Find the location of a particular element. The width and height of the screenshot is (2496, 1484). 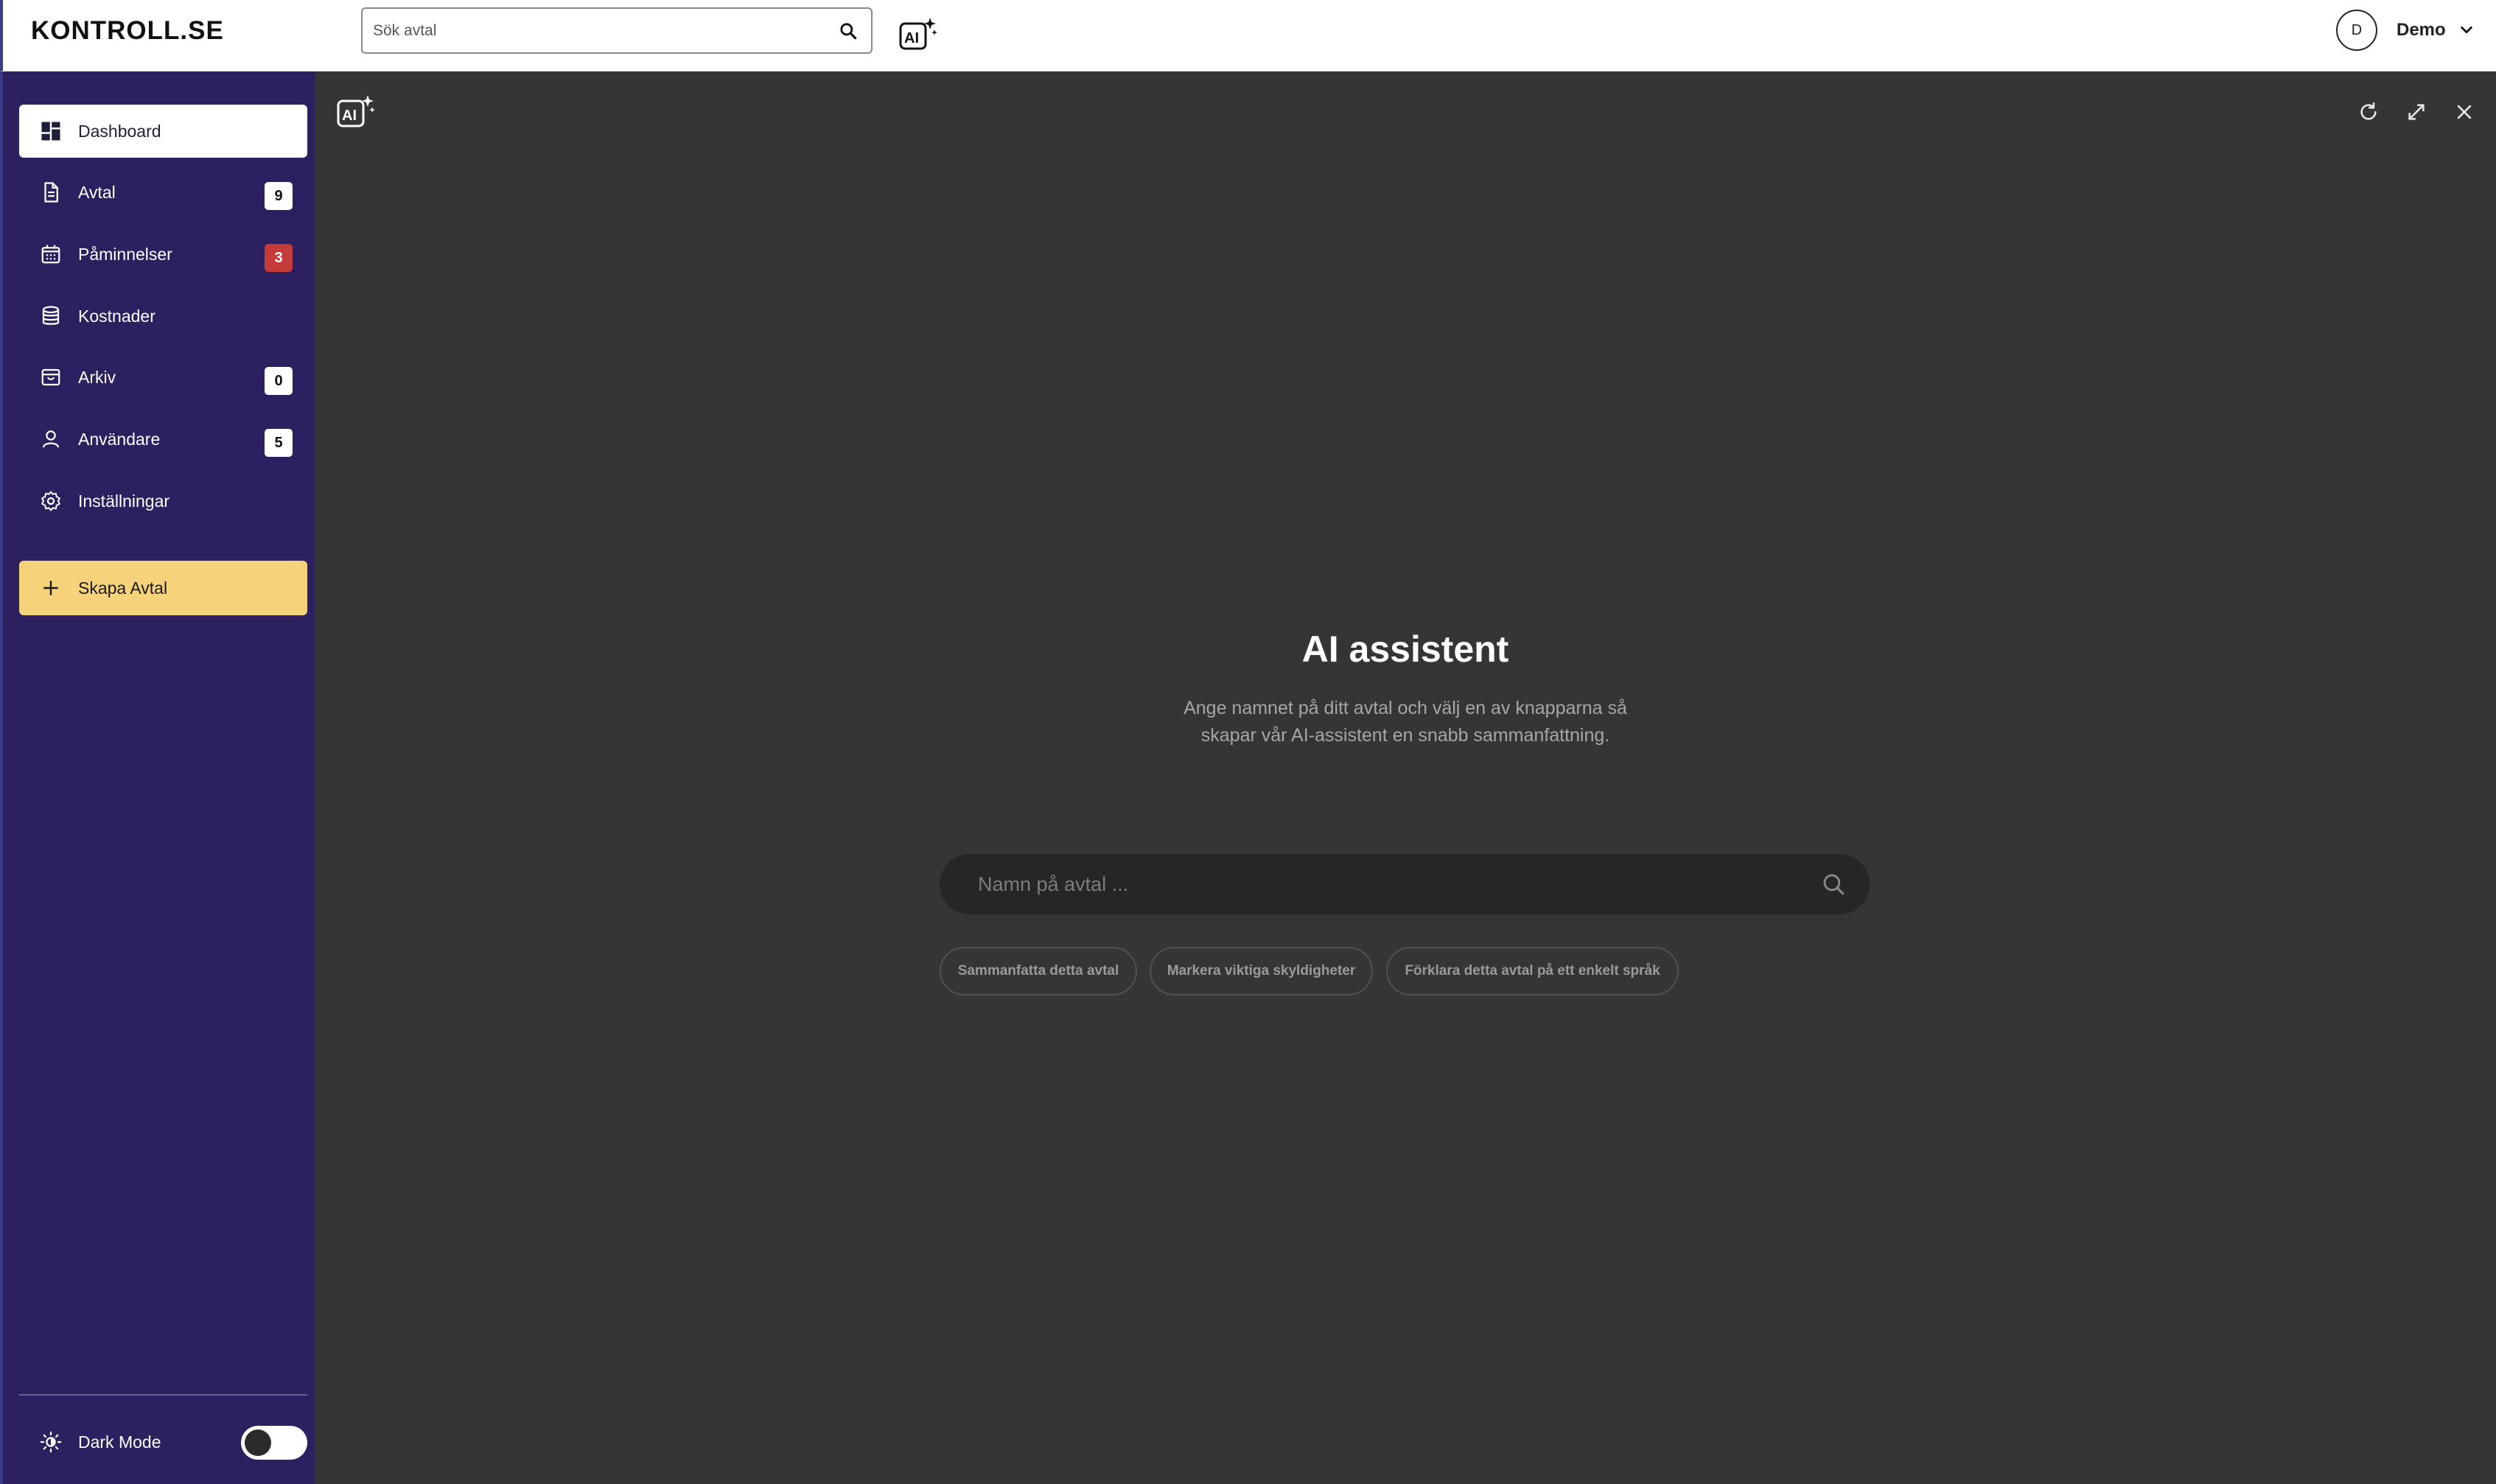

logo: KONTROLL.SE is located at coordinates (127, 31).